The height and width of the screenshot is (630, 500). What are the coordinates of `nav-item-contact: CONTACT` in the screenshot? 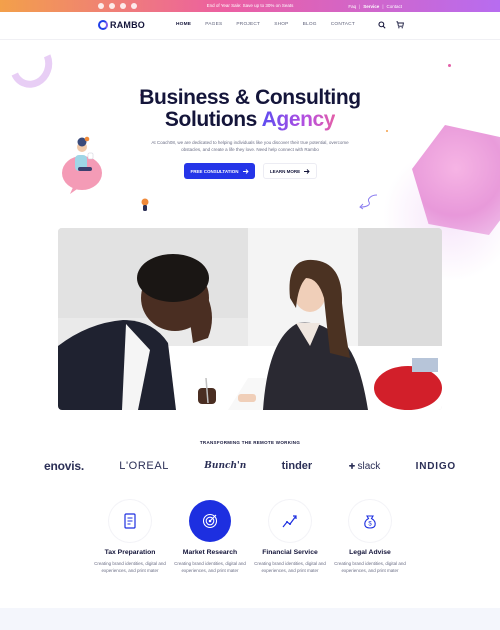 It's located at (343, 24).